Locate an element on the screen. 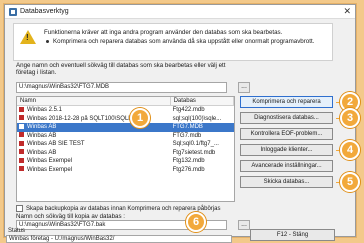 The image size is (364, 243). row-database: Ftg276.mdb is located at coordinates (188, 169).